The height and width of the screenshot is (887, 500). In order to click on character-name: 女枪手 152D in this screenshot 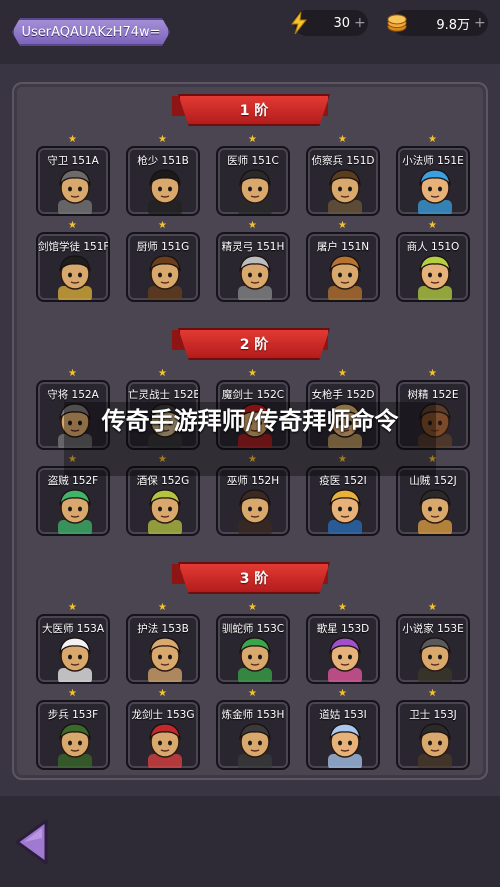, I will do `click(343, 395)`.